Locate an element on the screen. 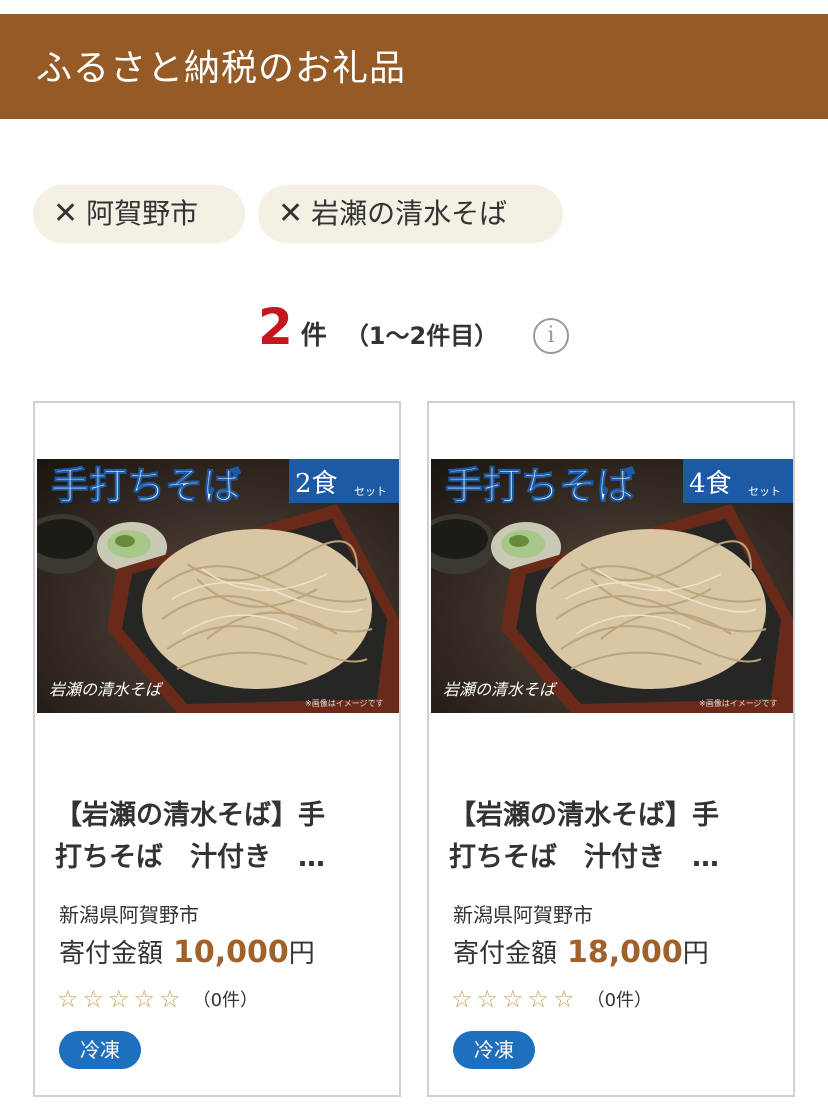  filter-chip-city: ✕ 阿賀野市 is located at coordinates (139, 214).